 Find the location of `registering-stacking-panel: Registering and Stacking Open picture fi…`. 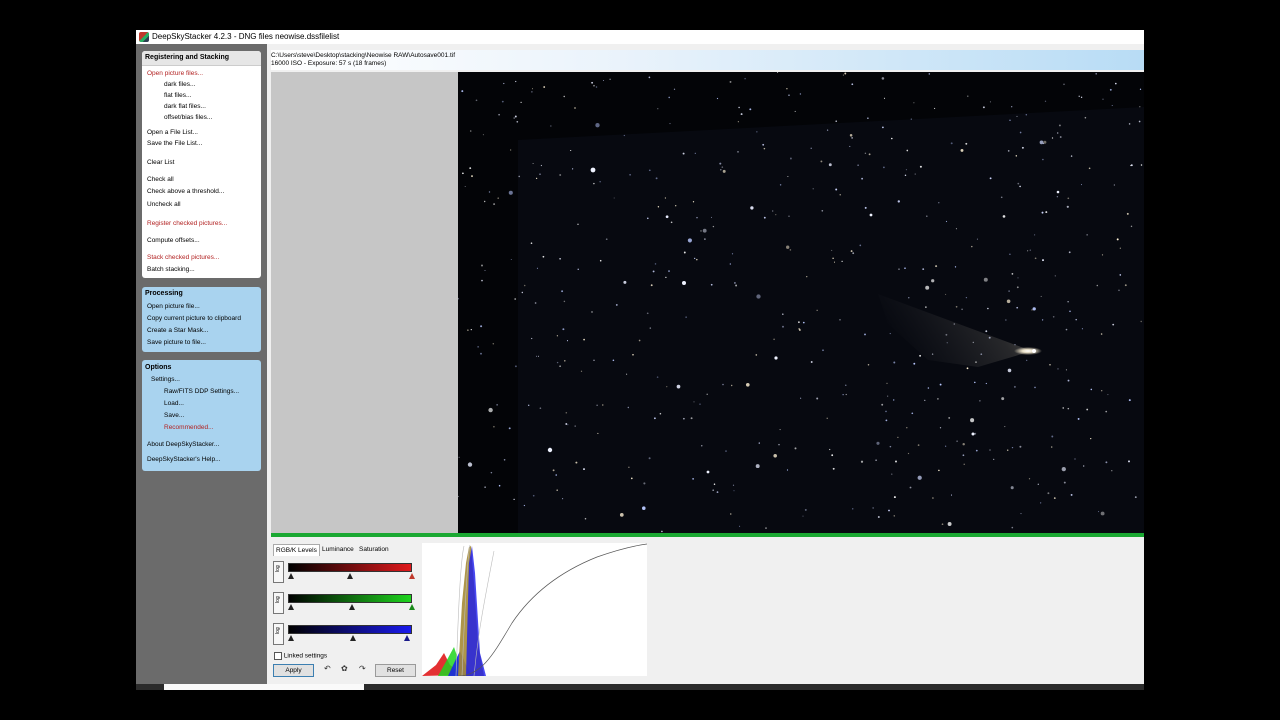

registering-stacking-panel: Registering and Stacking Open picture fi… is located at coordinates (201, 164).